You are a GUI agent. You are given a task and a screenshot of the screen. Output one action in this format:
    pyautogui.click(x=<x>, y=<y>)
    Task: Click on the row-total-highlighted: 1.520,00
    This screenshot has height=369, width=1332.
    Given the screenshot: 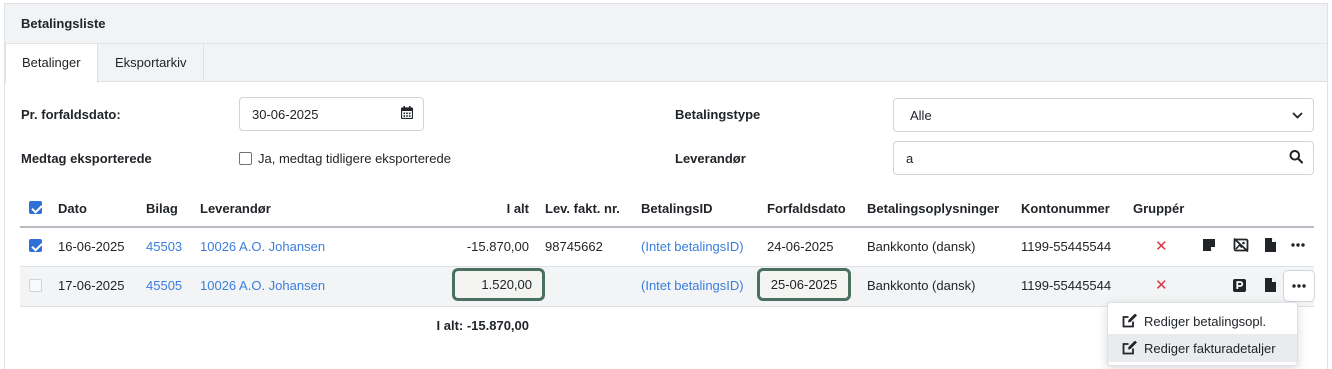 What is the action you would take?
    pyautogui.click(x=498, y=284)
    